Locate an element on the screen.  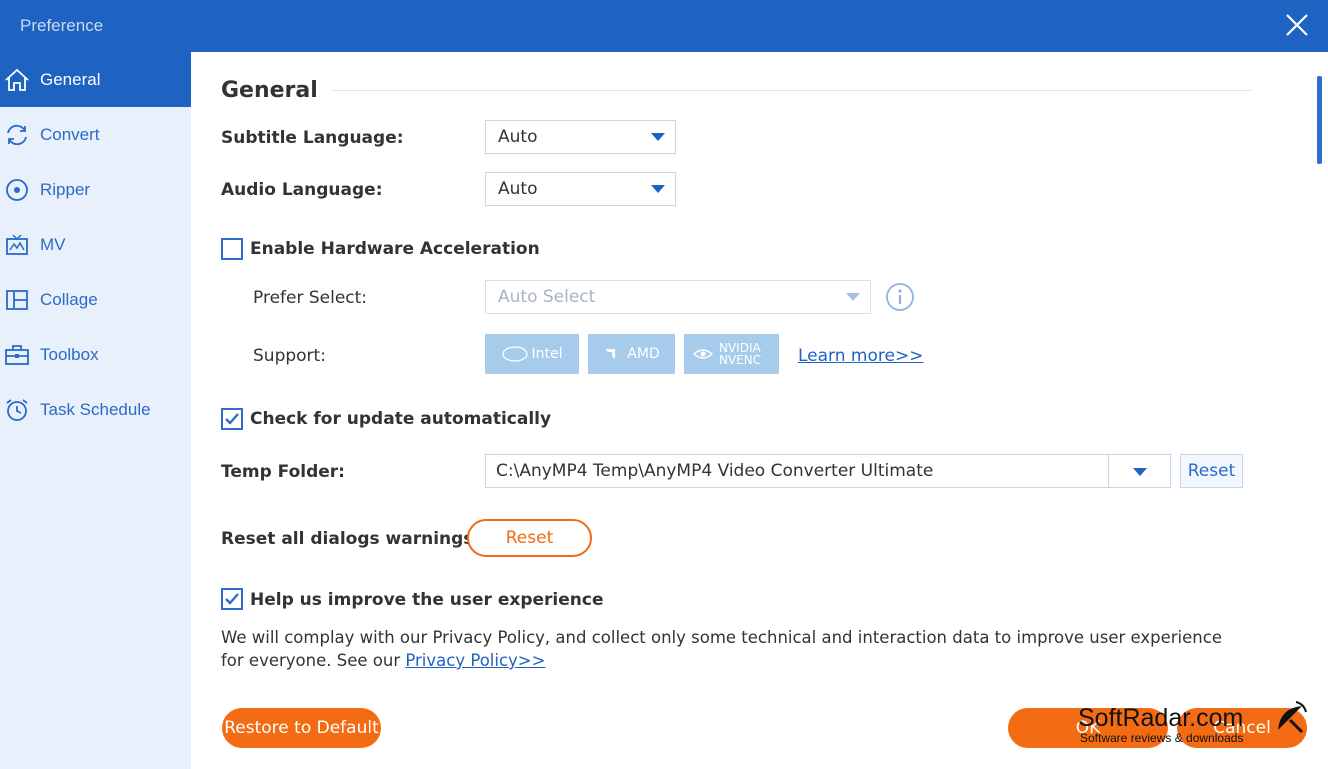
temp-folder-reset-button: Reset is located at coordinates (1211, 471).